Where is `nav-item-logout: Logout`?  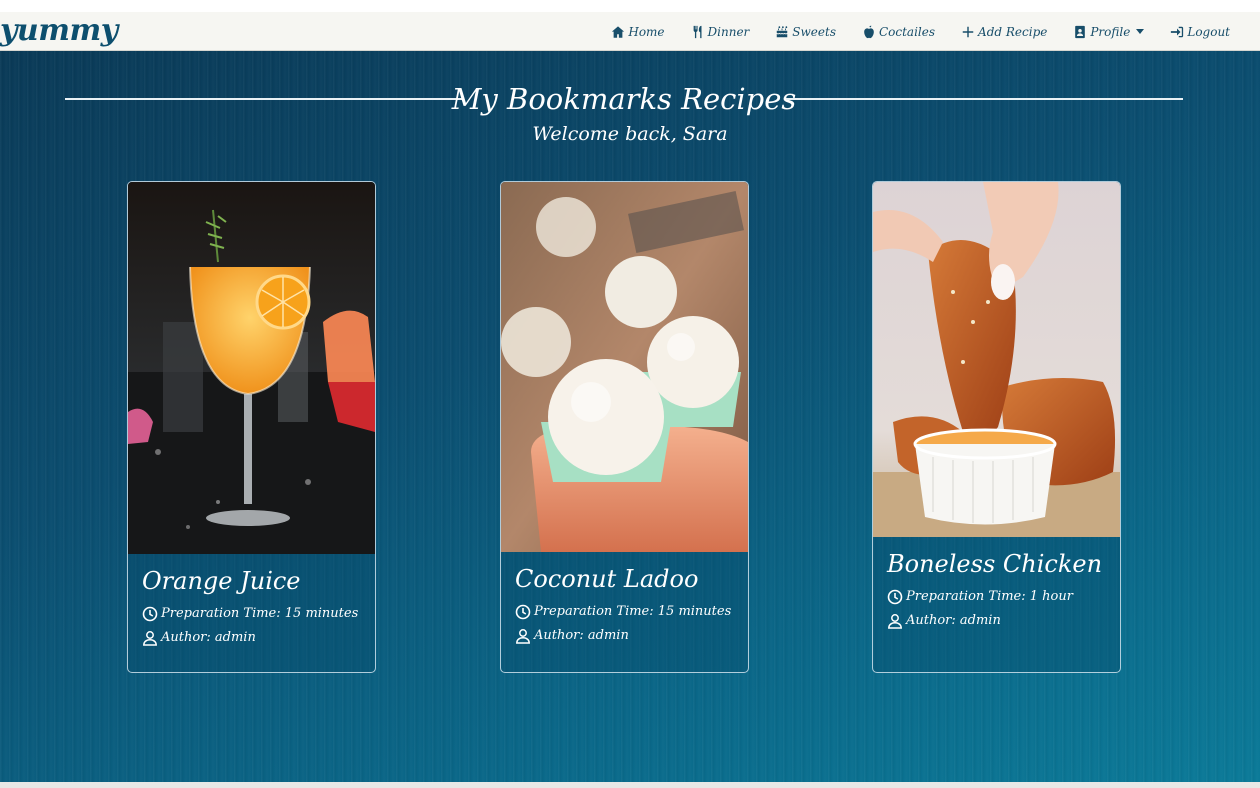
nav-item-logout: Logout is located at coordinates (1200, 32).